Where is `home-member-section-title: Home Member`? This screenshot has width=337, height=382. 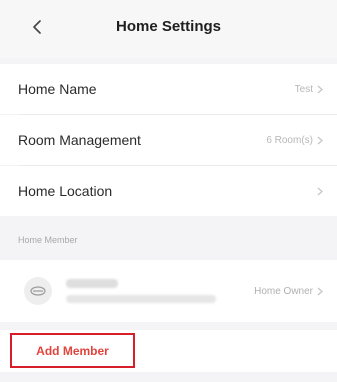
home-member-section-title: Home Member is located at coordinates (48, 240).